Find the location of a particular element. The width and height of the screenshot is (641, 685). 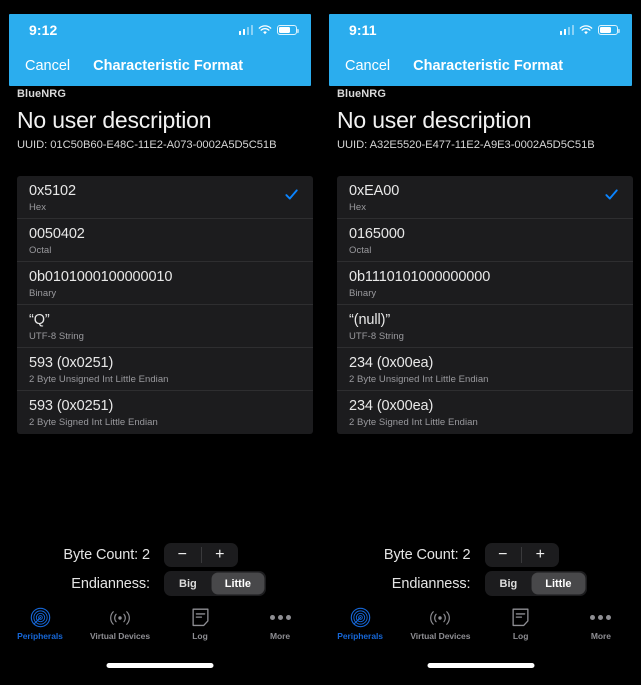

tab-label: Virtual Devices is located at coordinates (120, 636).